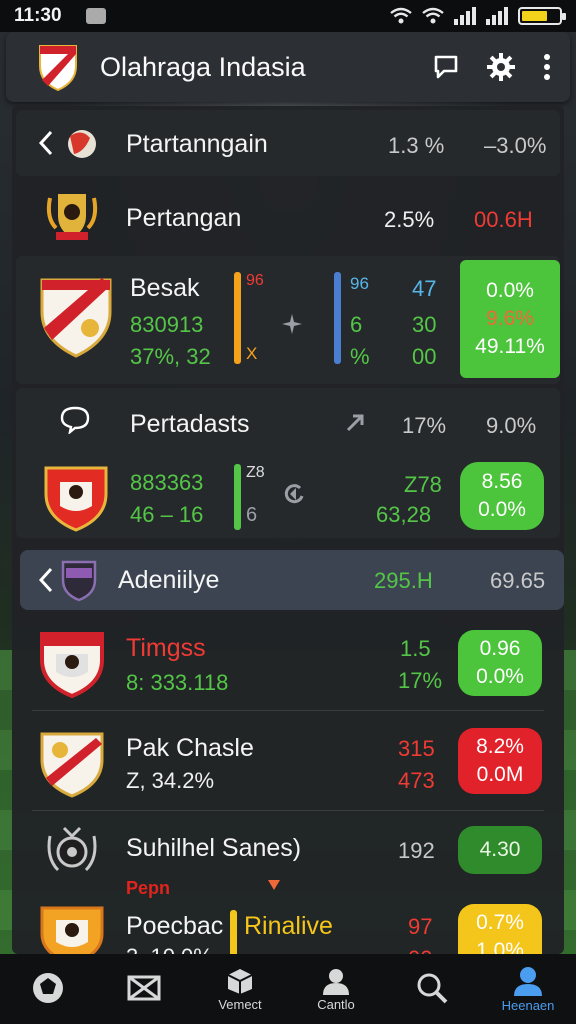 Image resolution: width=576 pixels, height=1024 pixels. Describe the element at coordinates (336, 1004) in the screenshot. I see `nav-label: Cantlo` at that location.